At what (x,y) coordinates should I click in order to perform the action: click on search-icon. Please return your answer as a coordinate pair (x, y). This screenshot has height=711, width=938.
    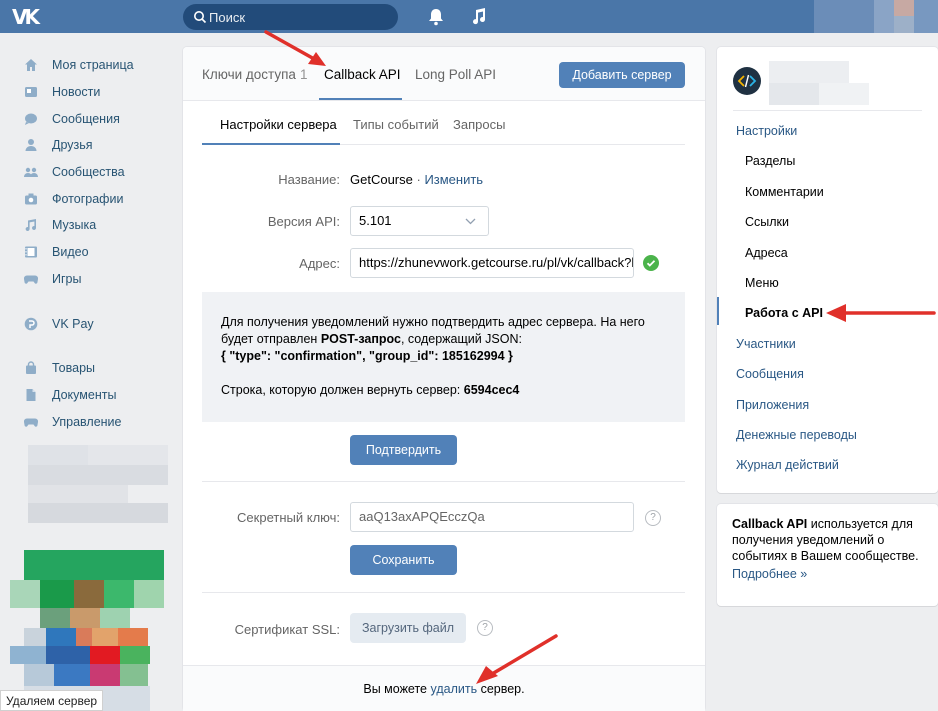
    Looking at the image, I should click on (200, 17).